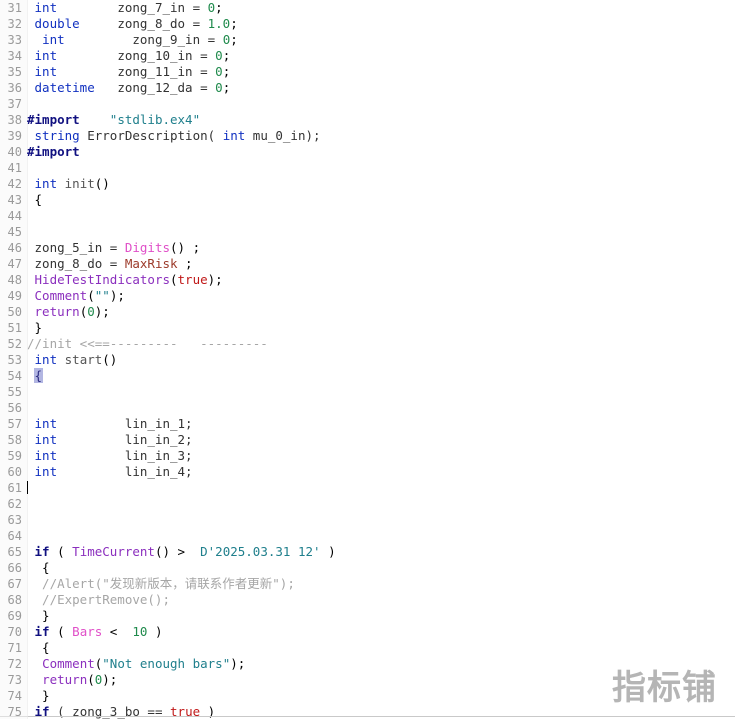 The height and width of the screenshot is (719, 735). Describe the element at coordinates (367, 232) in the screenshot. I see `code-line: 45` at that location.